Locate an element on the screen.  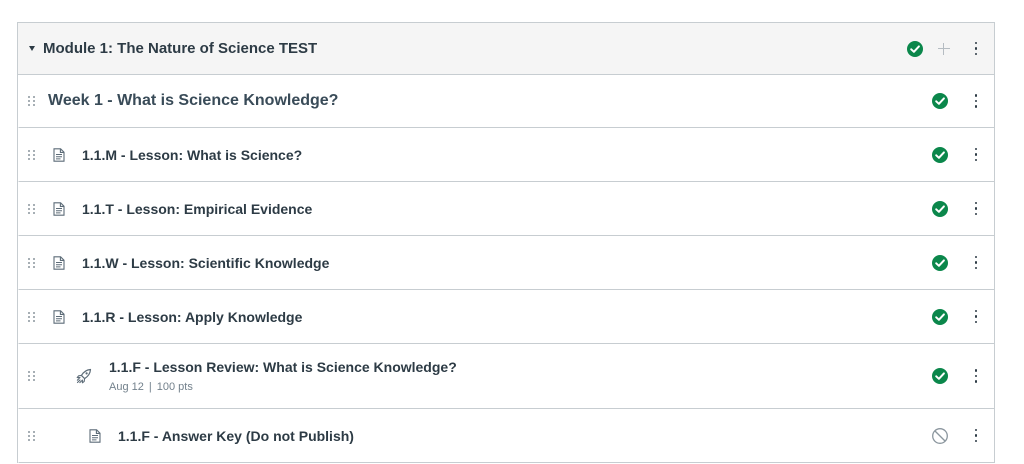
module-item: 1.1.R - Lesson: Apply Knowledge is located at coordinates (506, 317).